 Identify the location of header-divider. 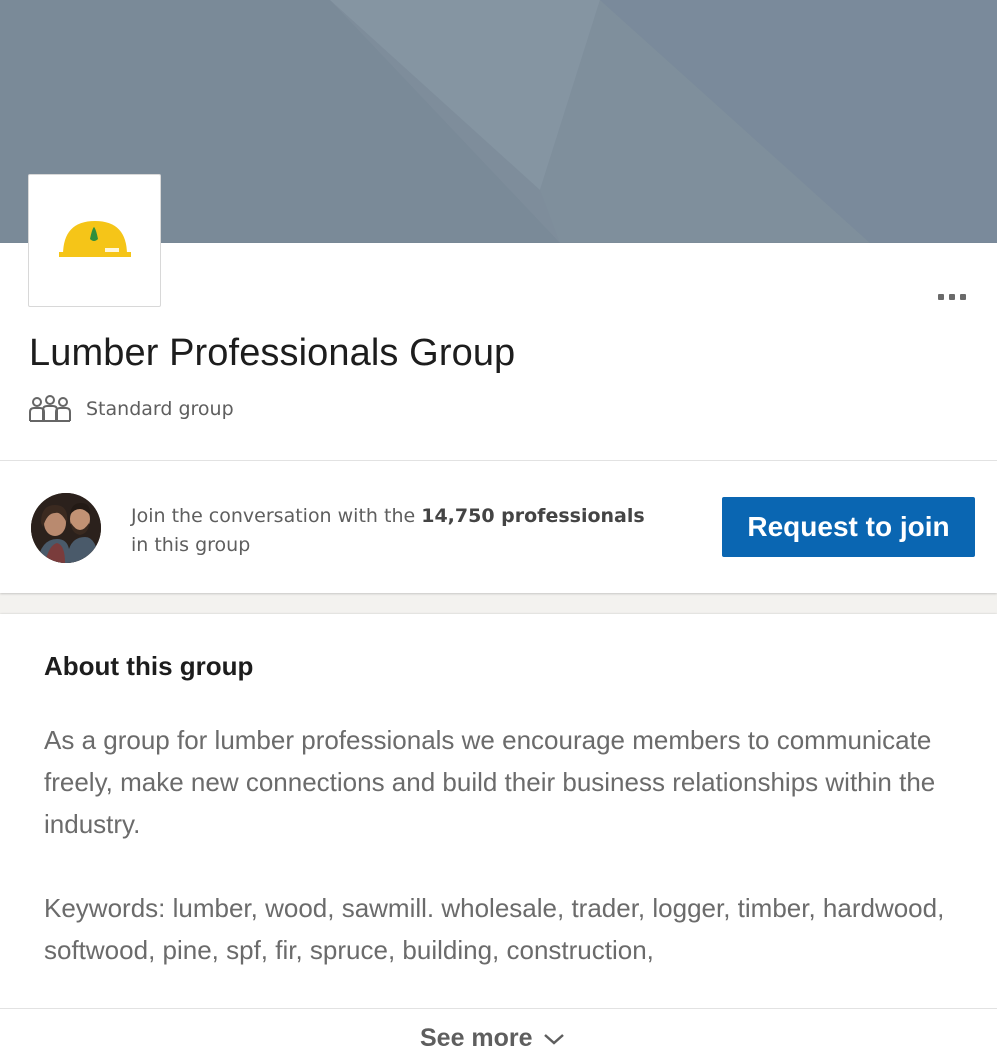
(498, 460).